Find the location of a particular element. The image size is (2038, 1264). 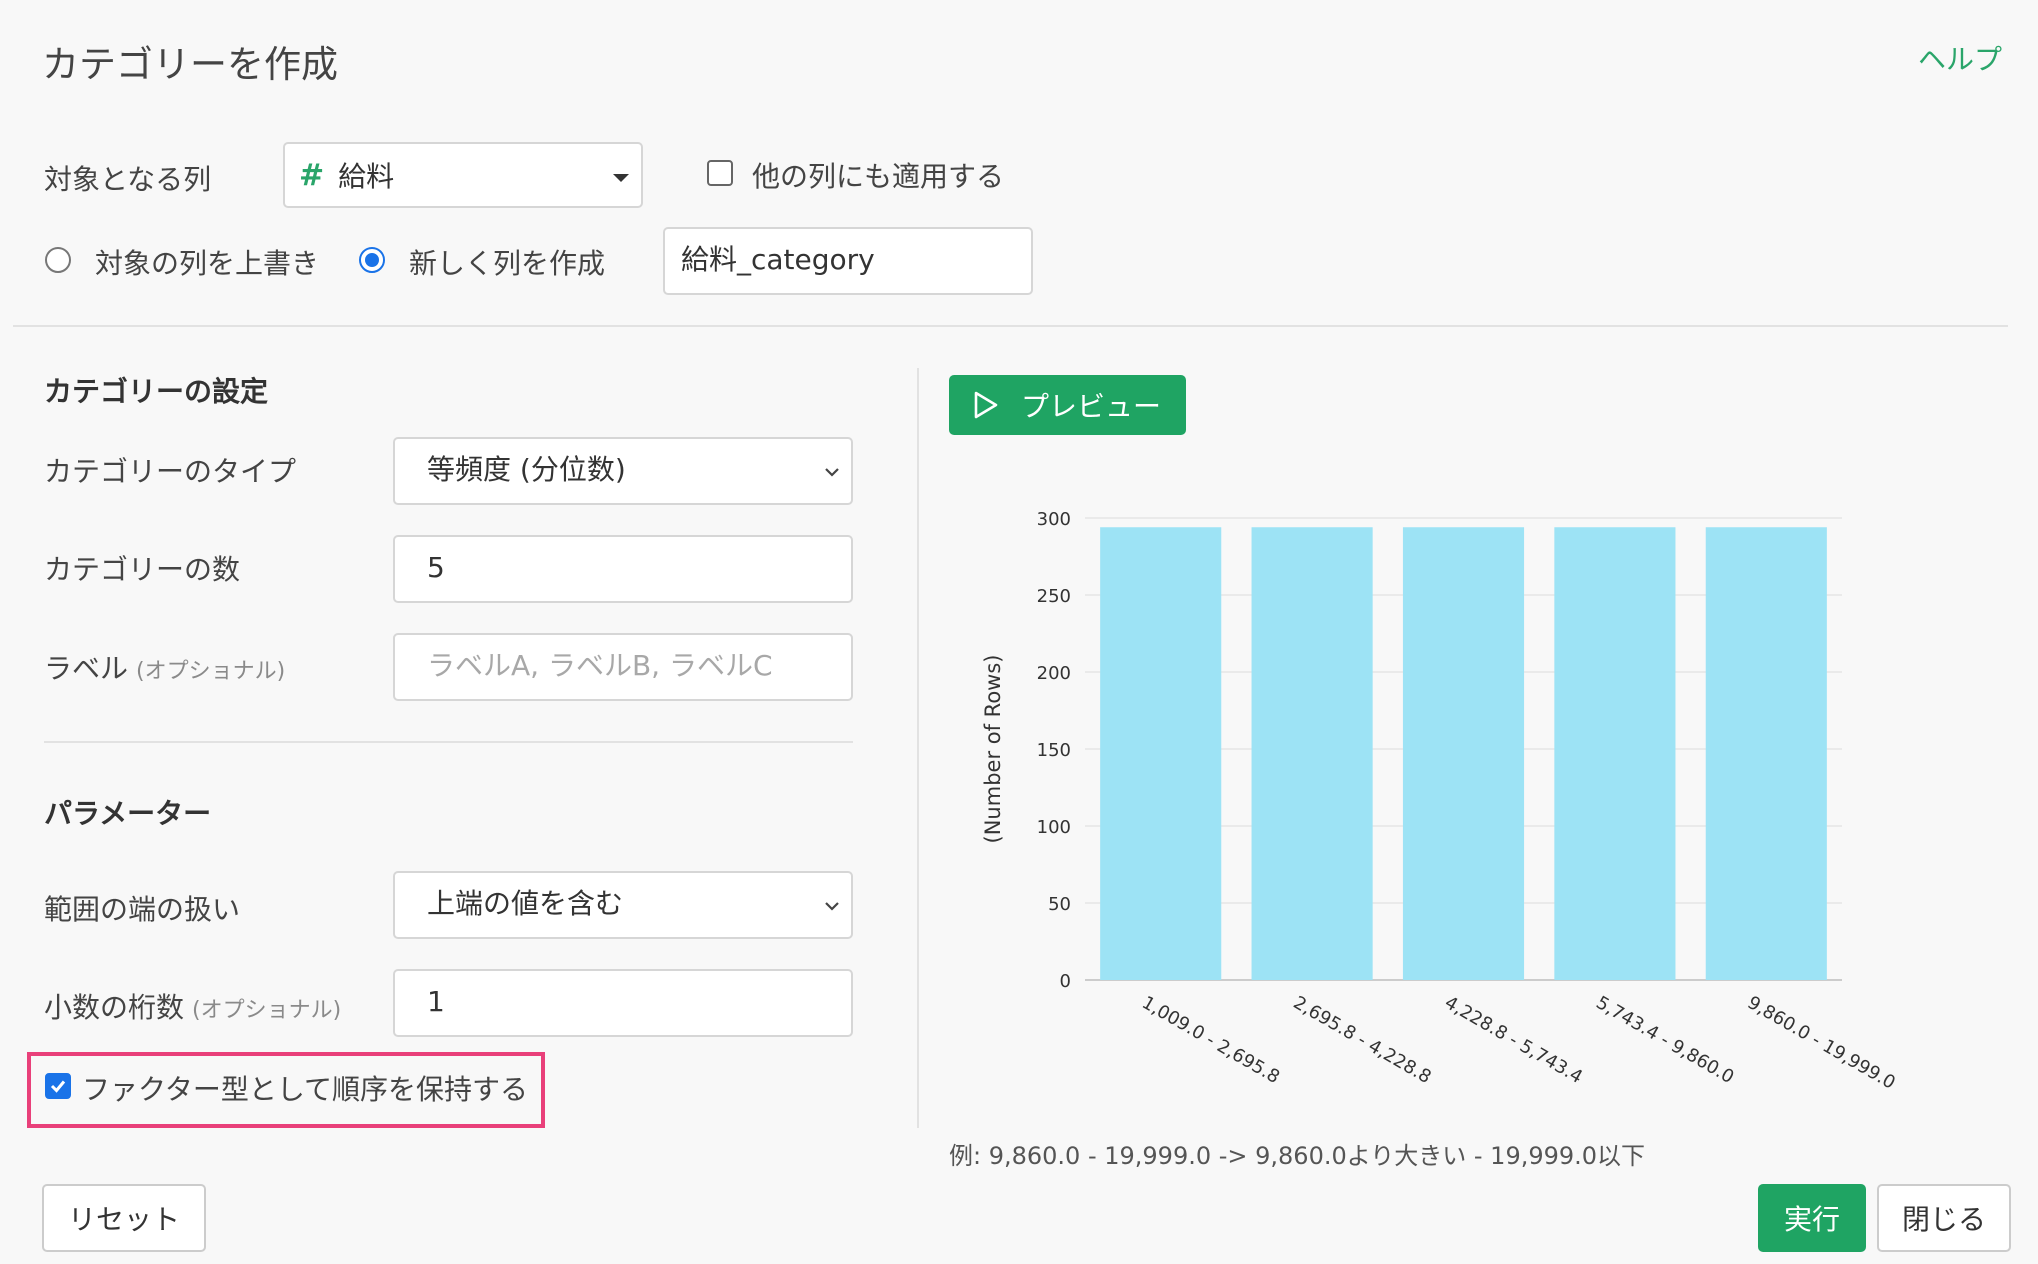

apply-other-columns-label: 他の列にも適用する is located at coordinates (878, 176).